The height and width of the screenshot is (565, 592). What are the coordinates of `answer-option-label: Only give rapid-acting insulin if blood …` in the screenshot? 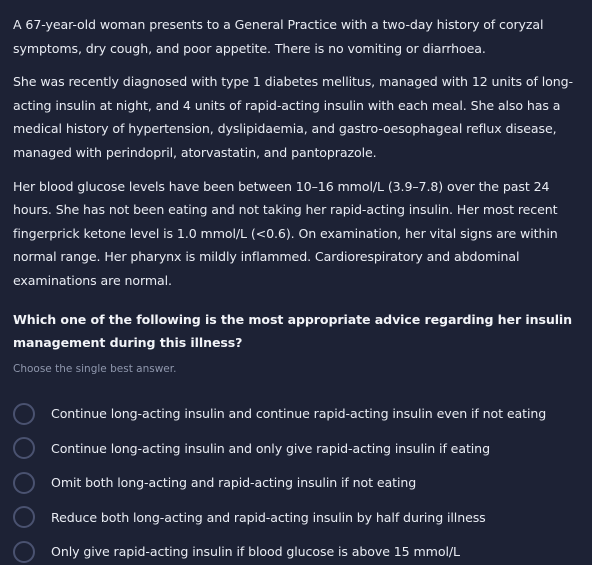 It's located at (255, 552).